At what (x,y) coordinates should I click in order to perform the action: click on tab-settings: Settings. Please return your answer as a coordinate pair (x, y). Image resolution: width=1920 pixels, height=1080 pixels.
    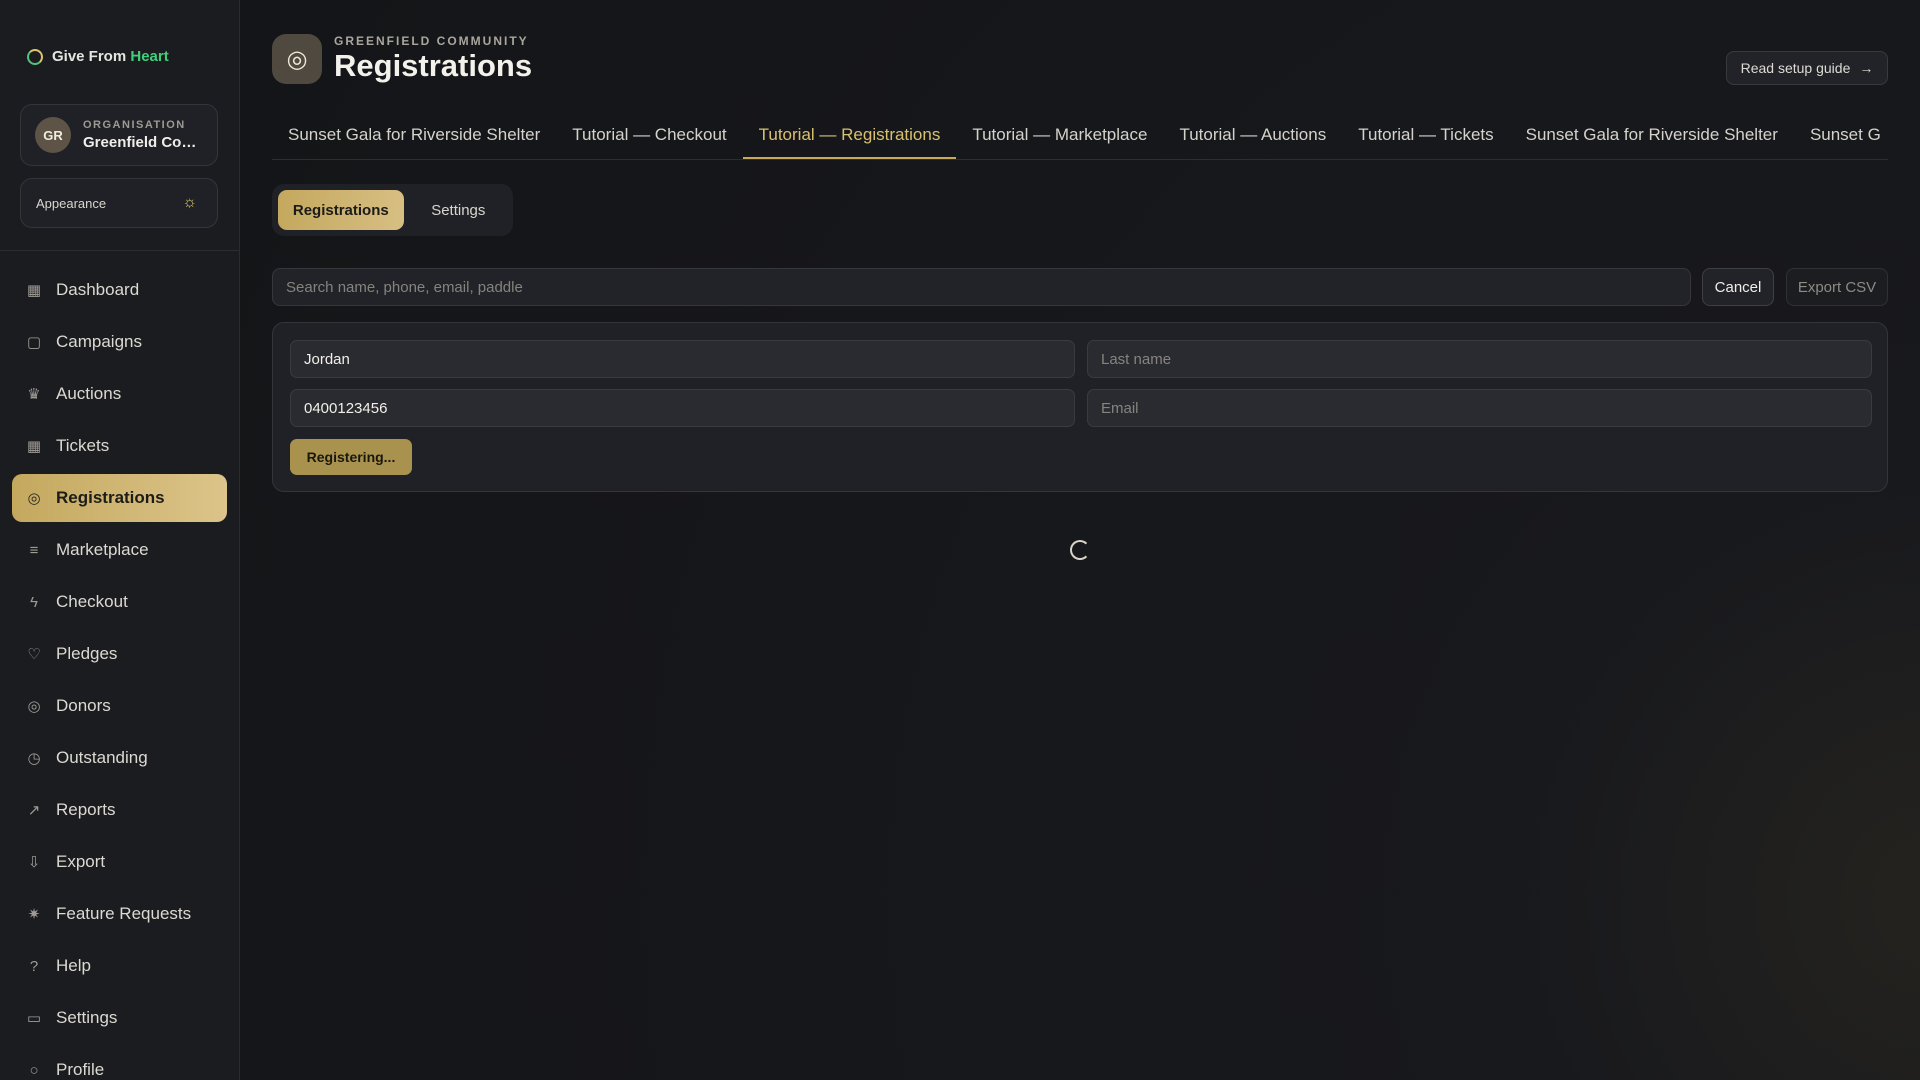
    Looking at the image, I should click on (458, 210).